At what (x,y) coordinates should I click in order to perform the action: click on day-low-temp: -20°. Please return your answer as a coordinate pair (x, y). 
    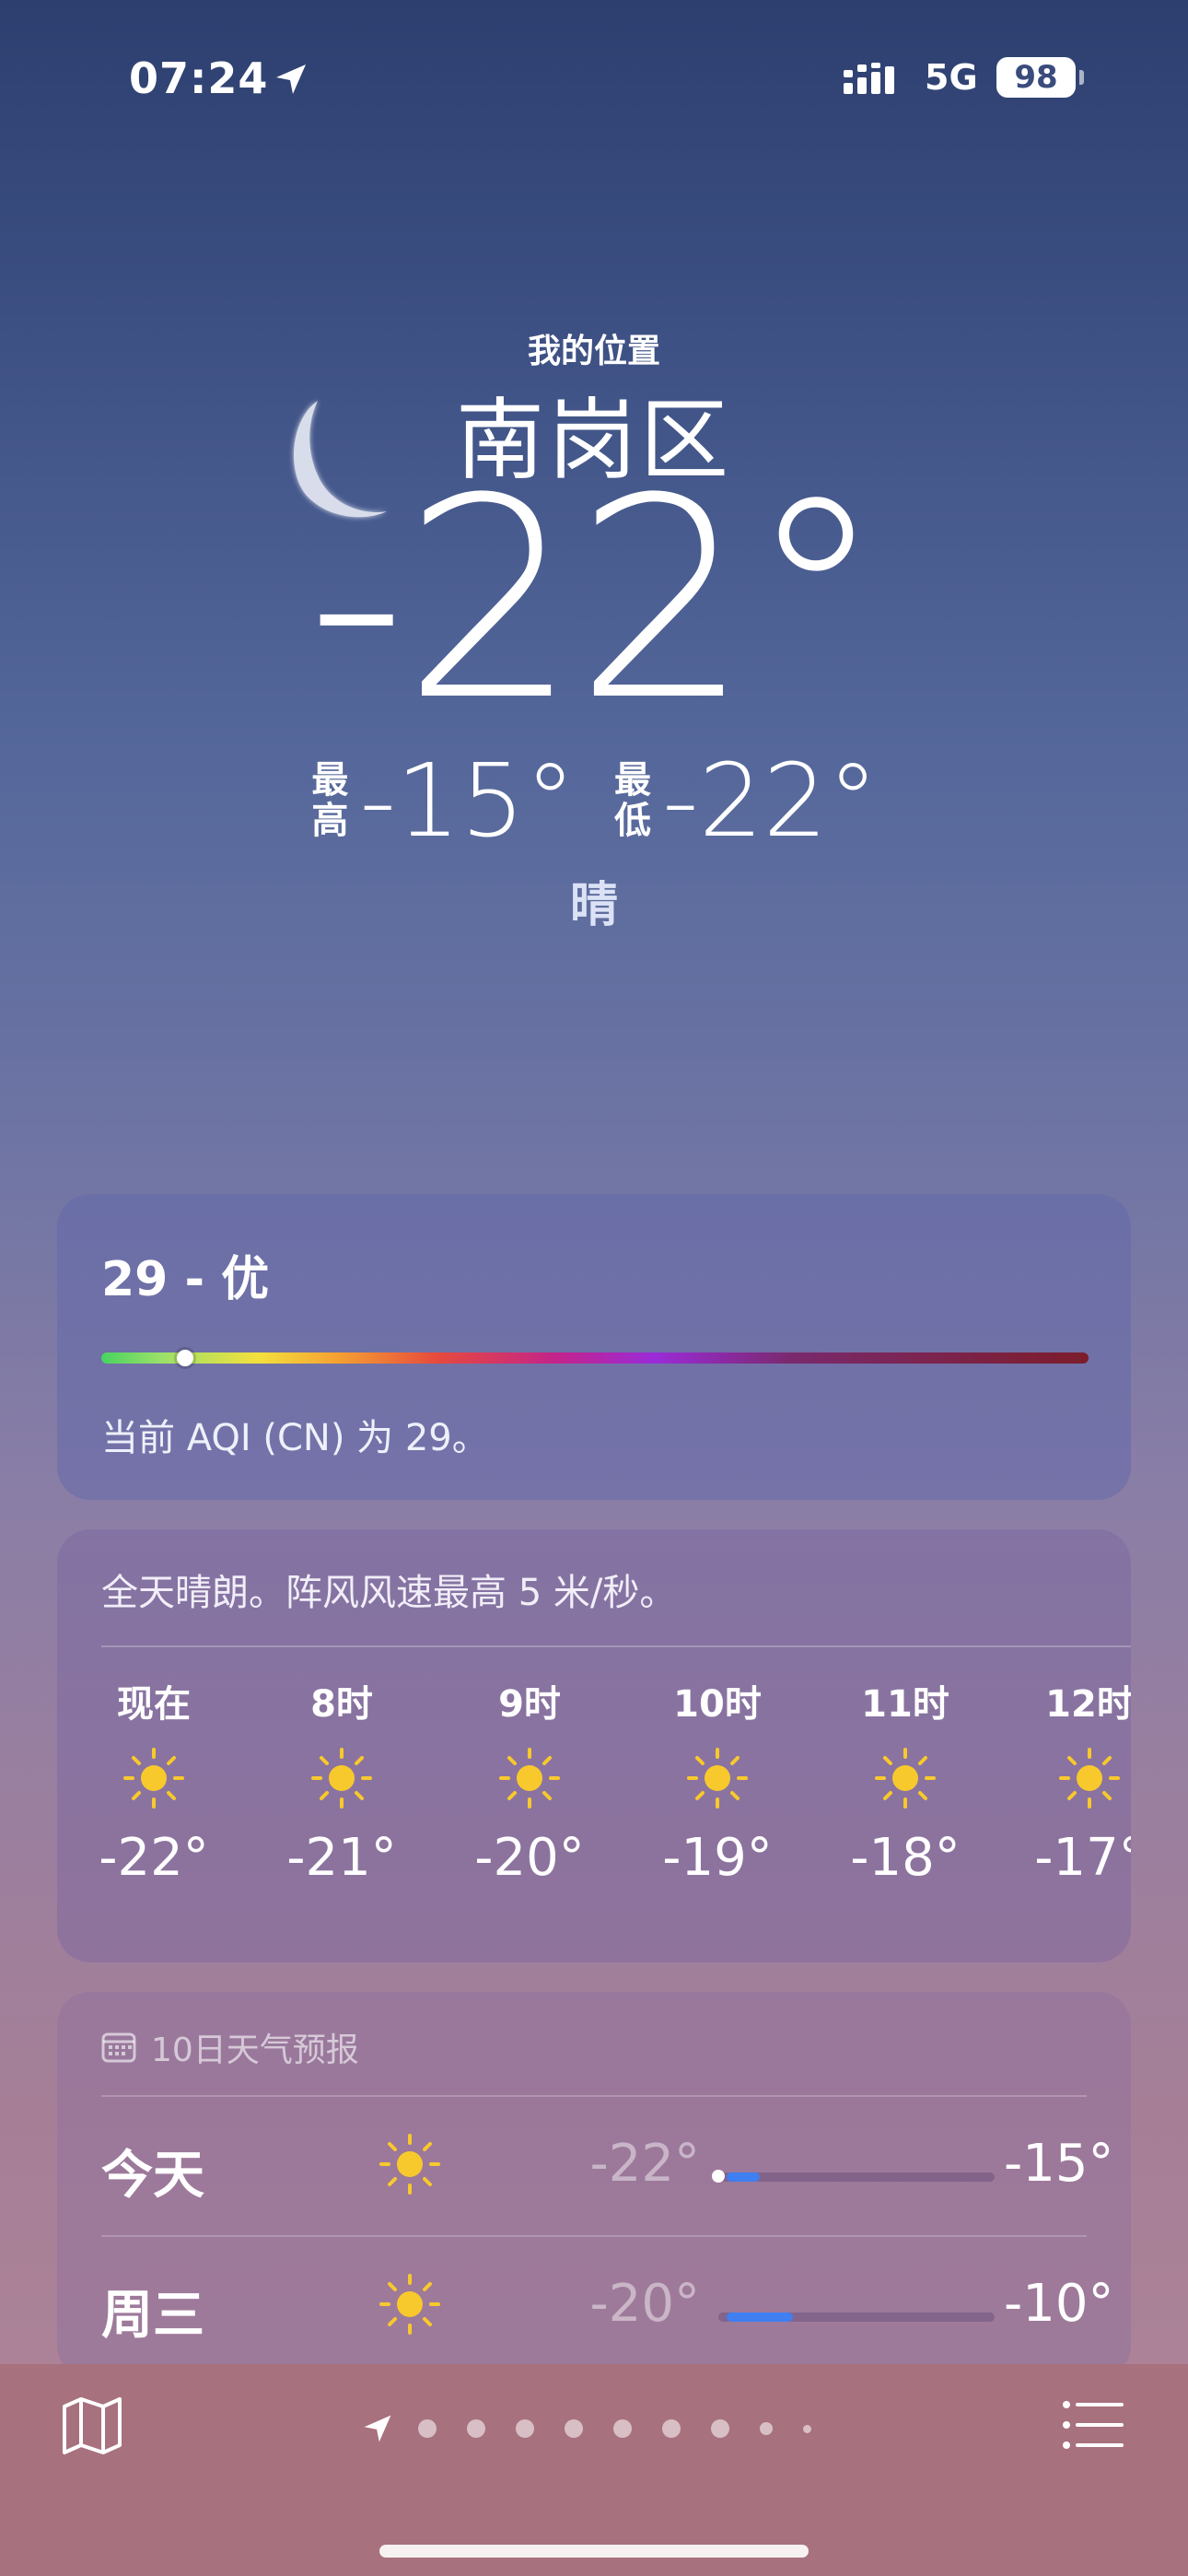
    Looking at the image, I should click on (644, 2304).